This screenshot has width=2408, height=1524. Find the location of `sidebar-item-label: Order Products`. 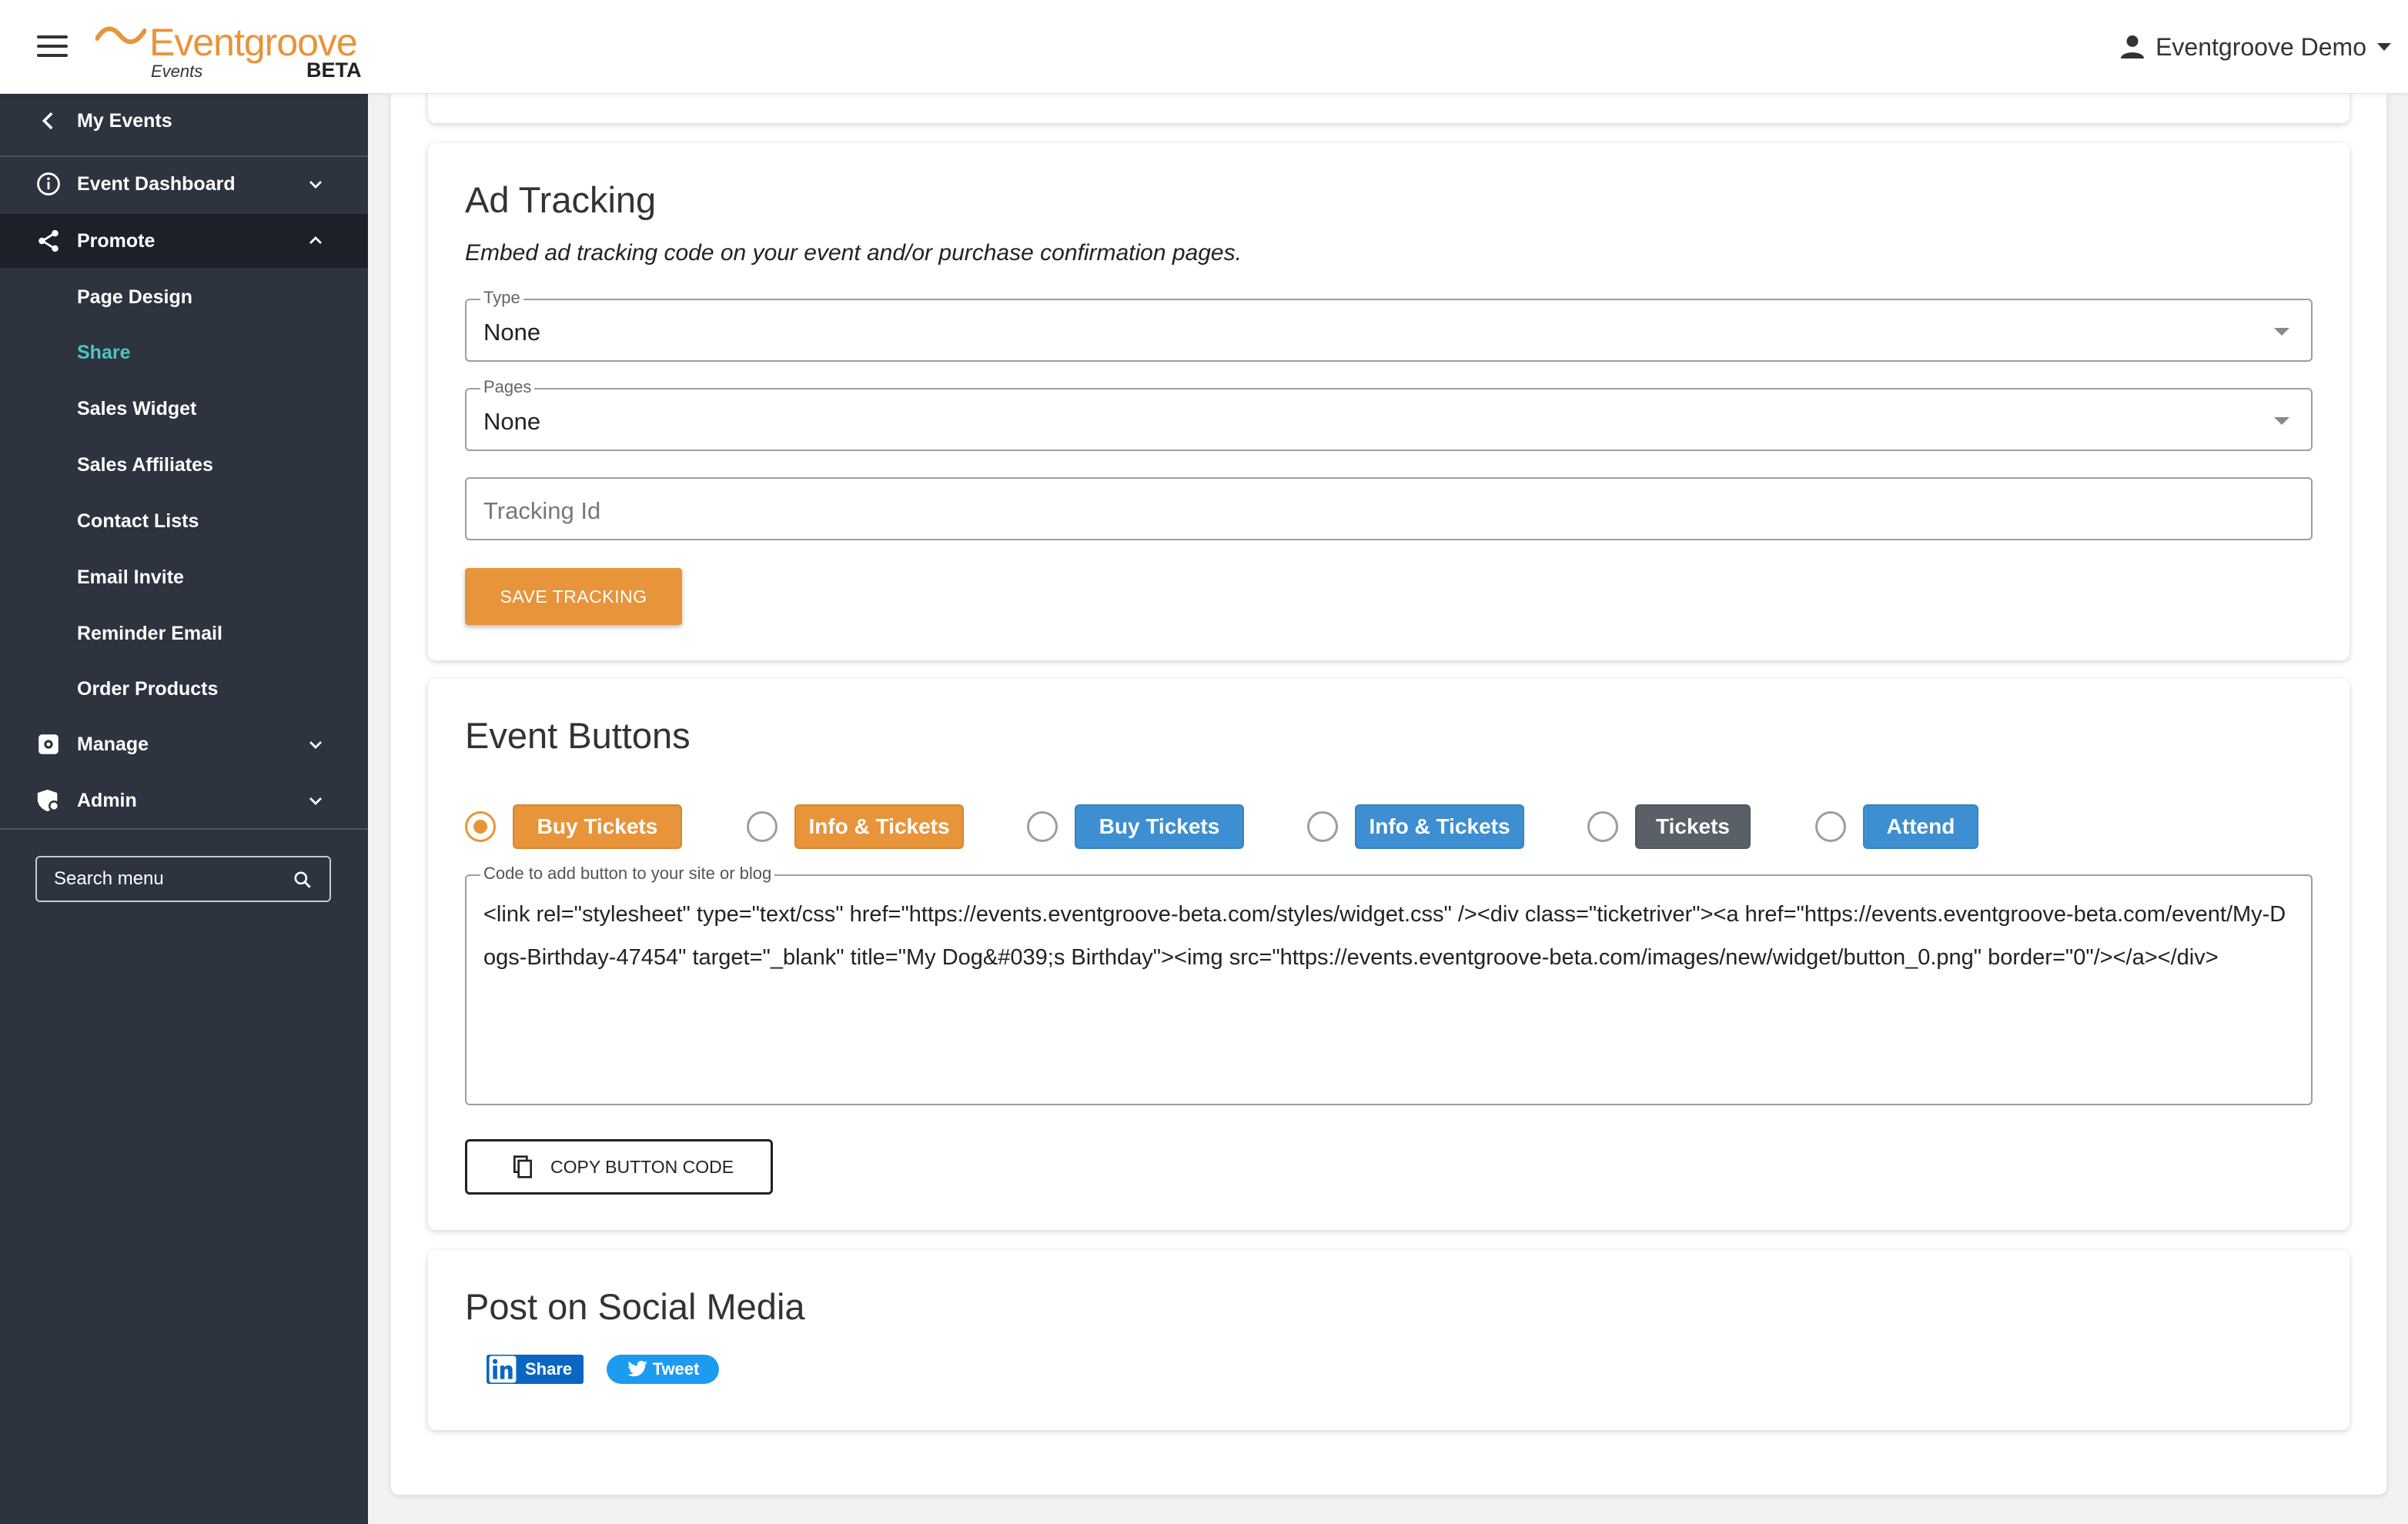

sidebar-item-label: Order Products is located at coordinates (148, 688).